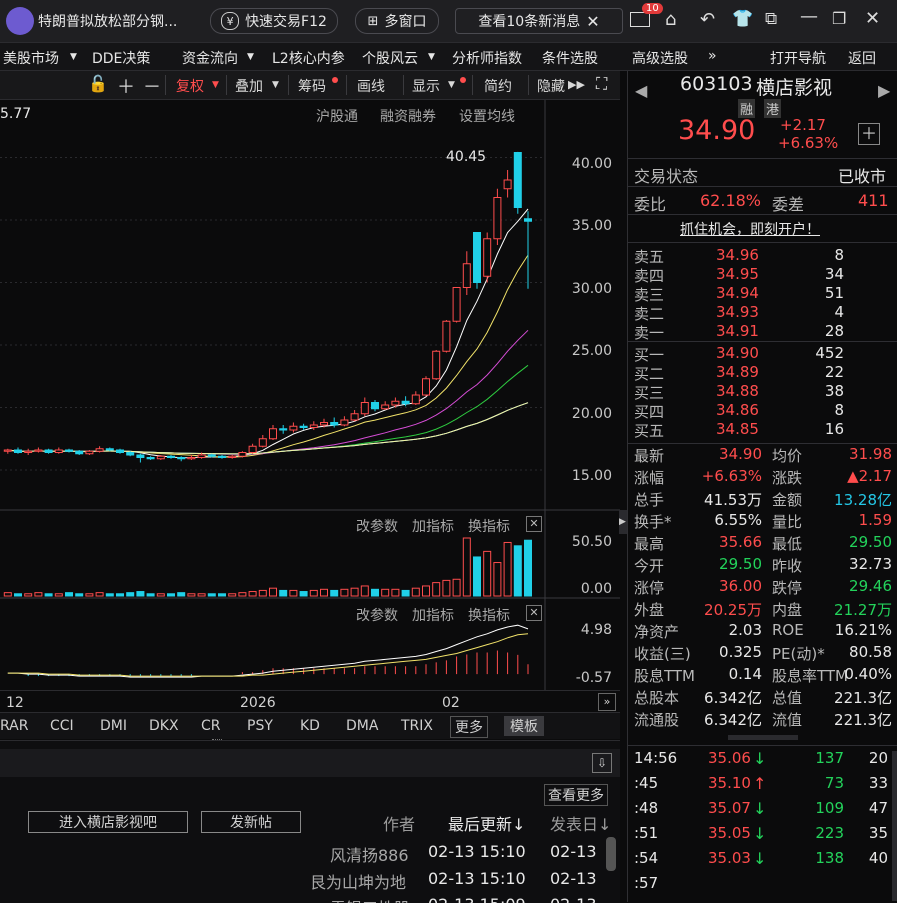  Describe the element at coordinates (211, 726) in the screenshot. I see `tab-cr: CR` at that location.